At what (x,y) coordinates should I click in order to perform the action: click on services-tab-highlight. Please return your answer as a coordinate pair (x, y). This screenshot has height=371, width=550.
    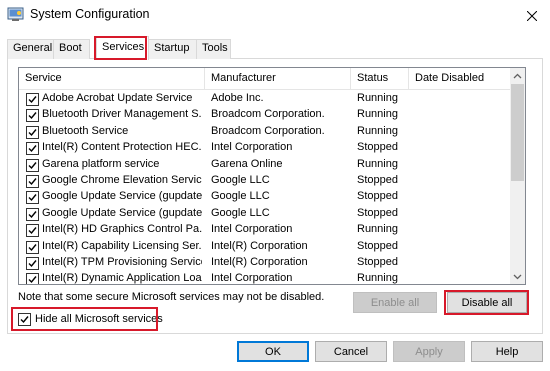
    Looking at the image, I should click on (120, 48).